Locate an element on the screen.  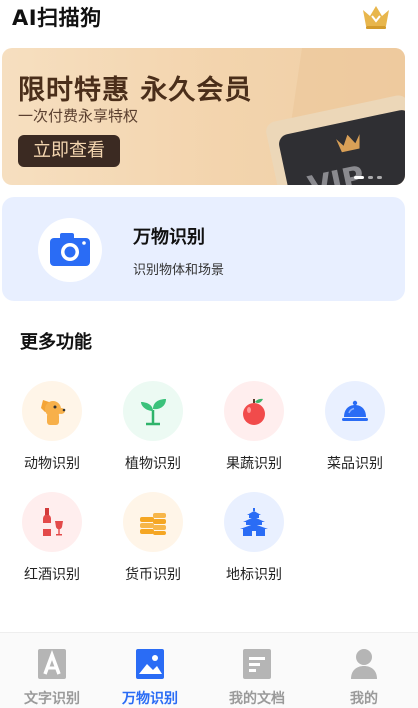
coins-icon is located at coordinates (153, 522).